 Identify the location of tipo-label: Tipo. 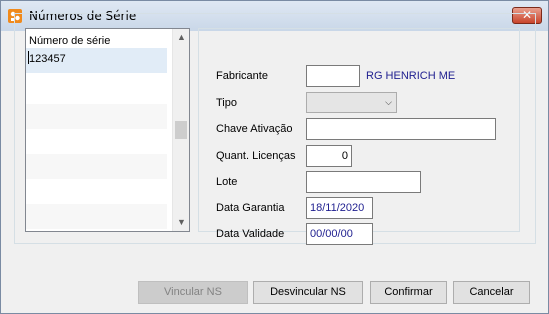
(226, 103).